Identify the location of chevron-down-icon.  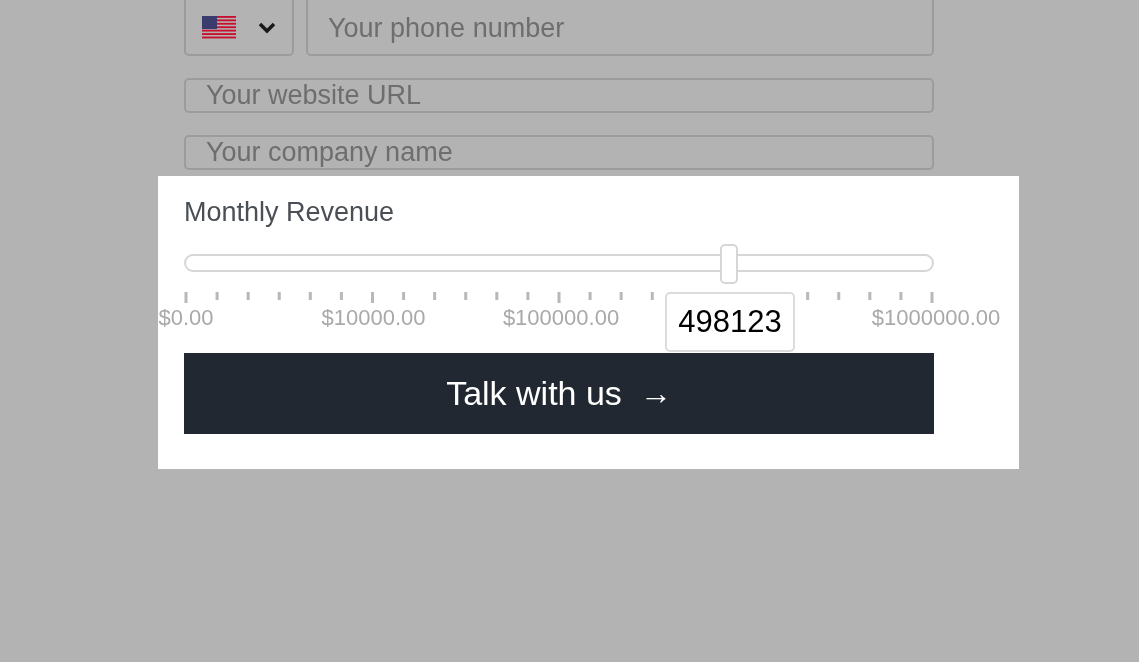
(267, 28).